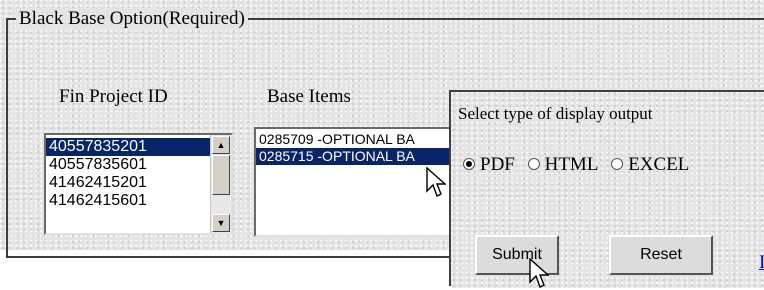  I want to click on clipped-link: I, so click(761, 263).